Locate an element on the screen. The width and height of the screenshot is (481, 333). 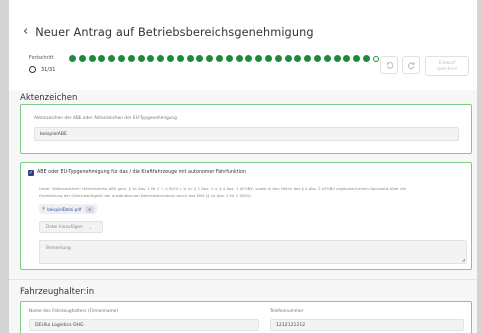
back-chevron-icon: ‹ is located at coordinates (25, 32).